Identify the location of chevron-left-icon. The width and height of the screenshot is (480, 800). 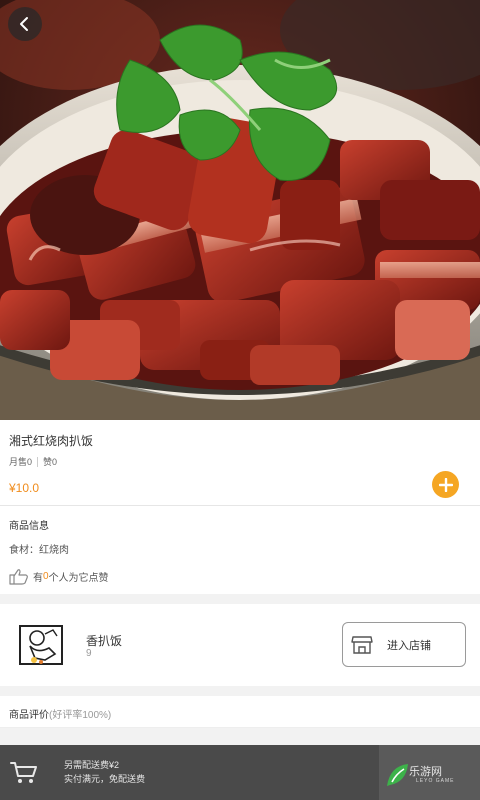
(24, 24).